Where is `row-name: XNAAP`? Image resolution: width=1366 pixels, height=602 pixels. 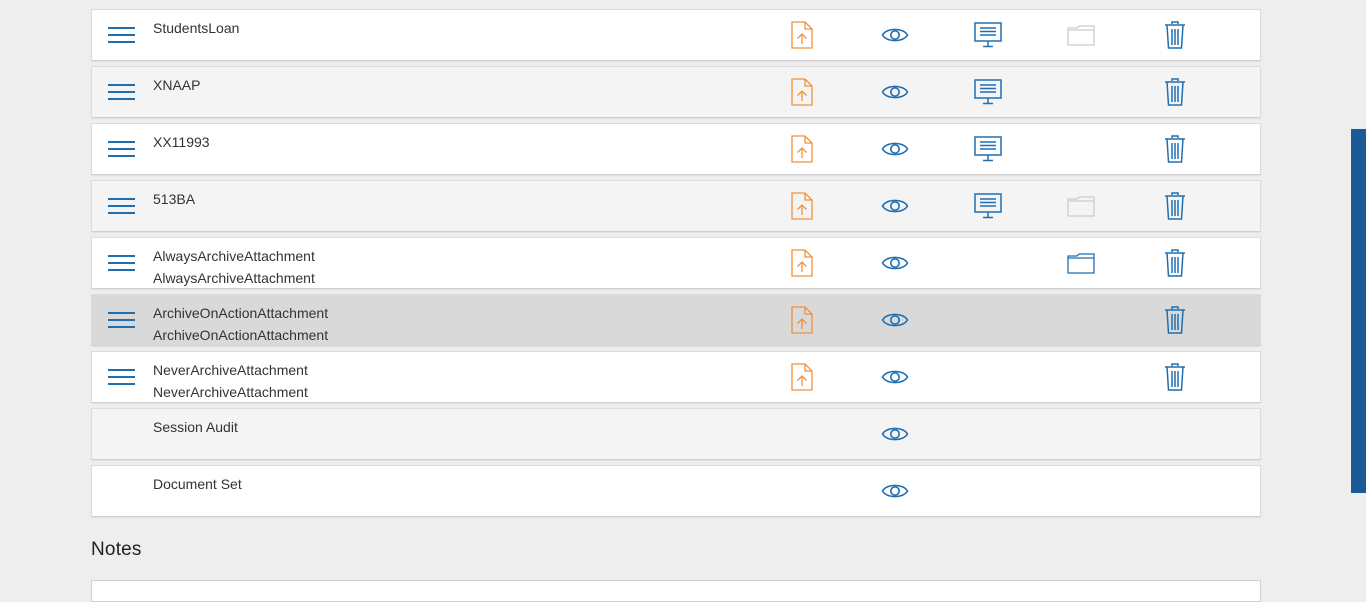
row-name: XNAAP is located at coordinates (176, 85).